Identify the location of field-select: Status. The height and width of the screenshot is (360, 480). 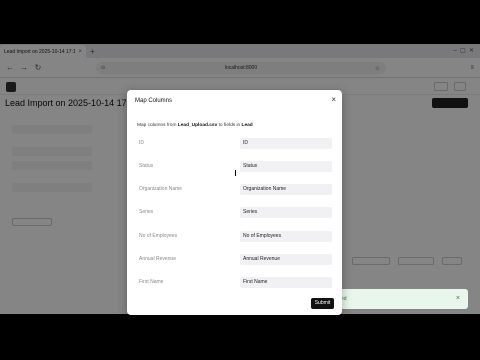
(286, 166).